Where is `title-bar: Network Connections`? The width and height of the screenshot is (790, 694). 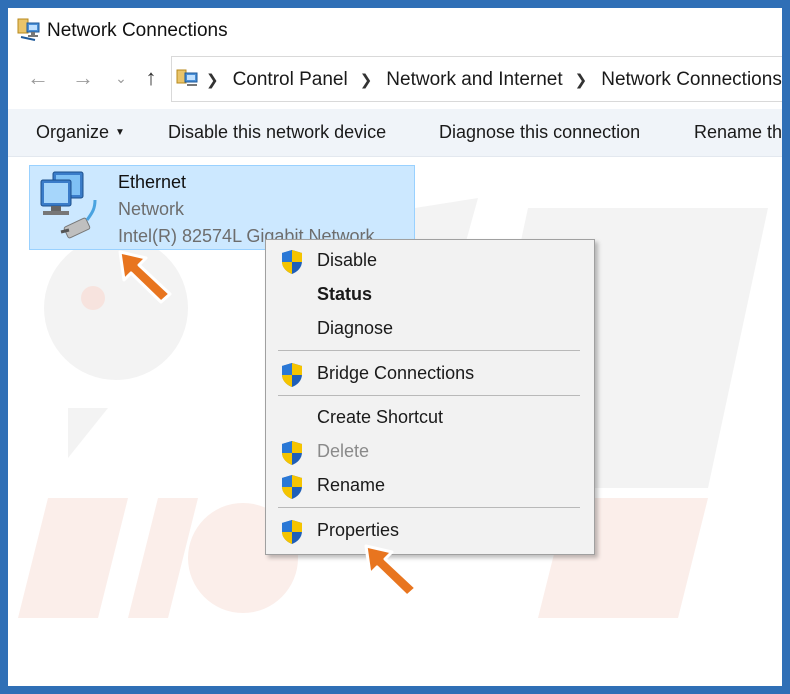
title-bar: Network Connections is located at coordinates (395, 31).